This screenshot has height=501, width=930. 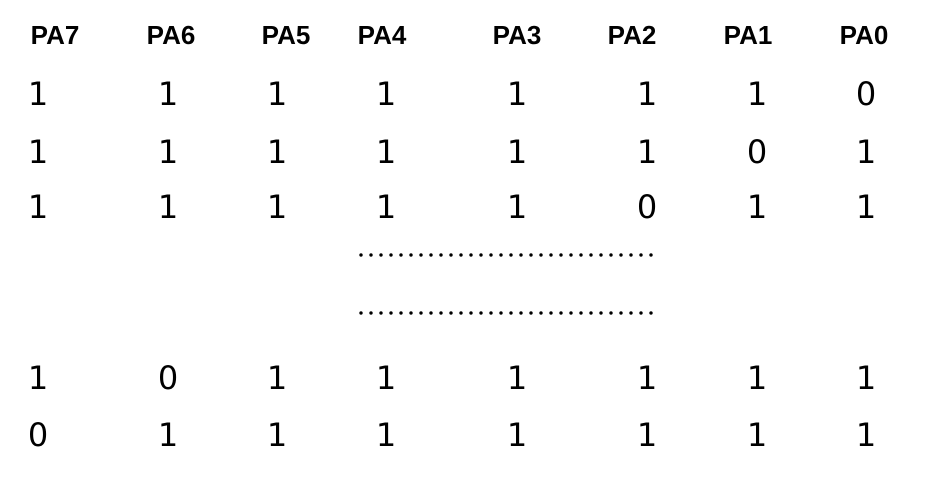 I want to click on header-pa7: PA7, so click(x=55, y=35).